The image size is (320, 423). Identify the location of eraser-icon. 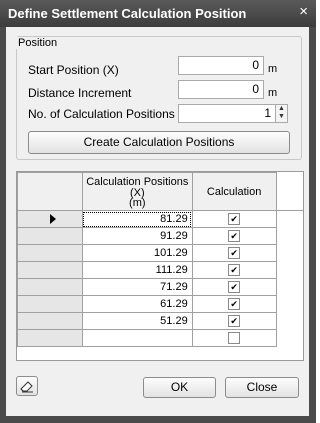
(26, 387).